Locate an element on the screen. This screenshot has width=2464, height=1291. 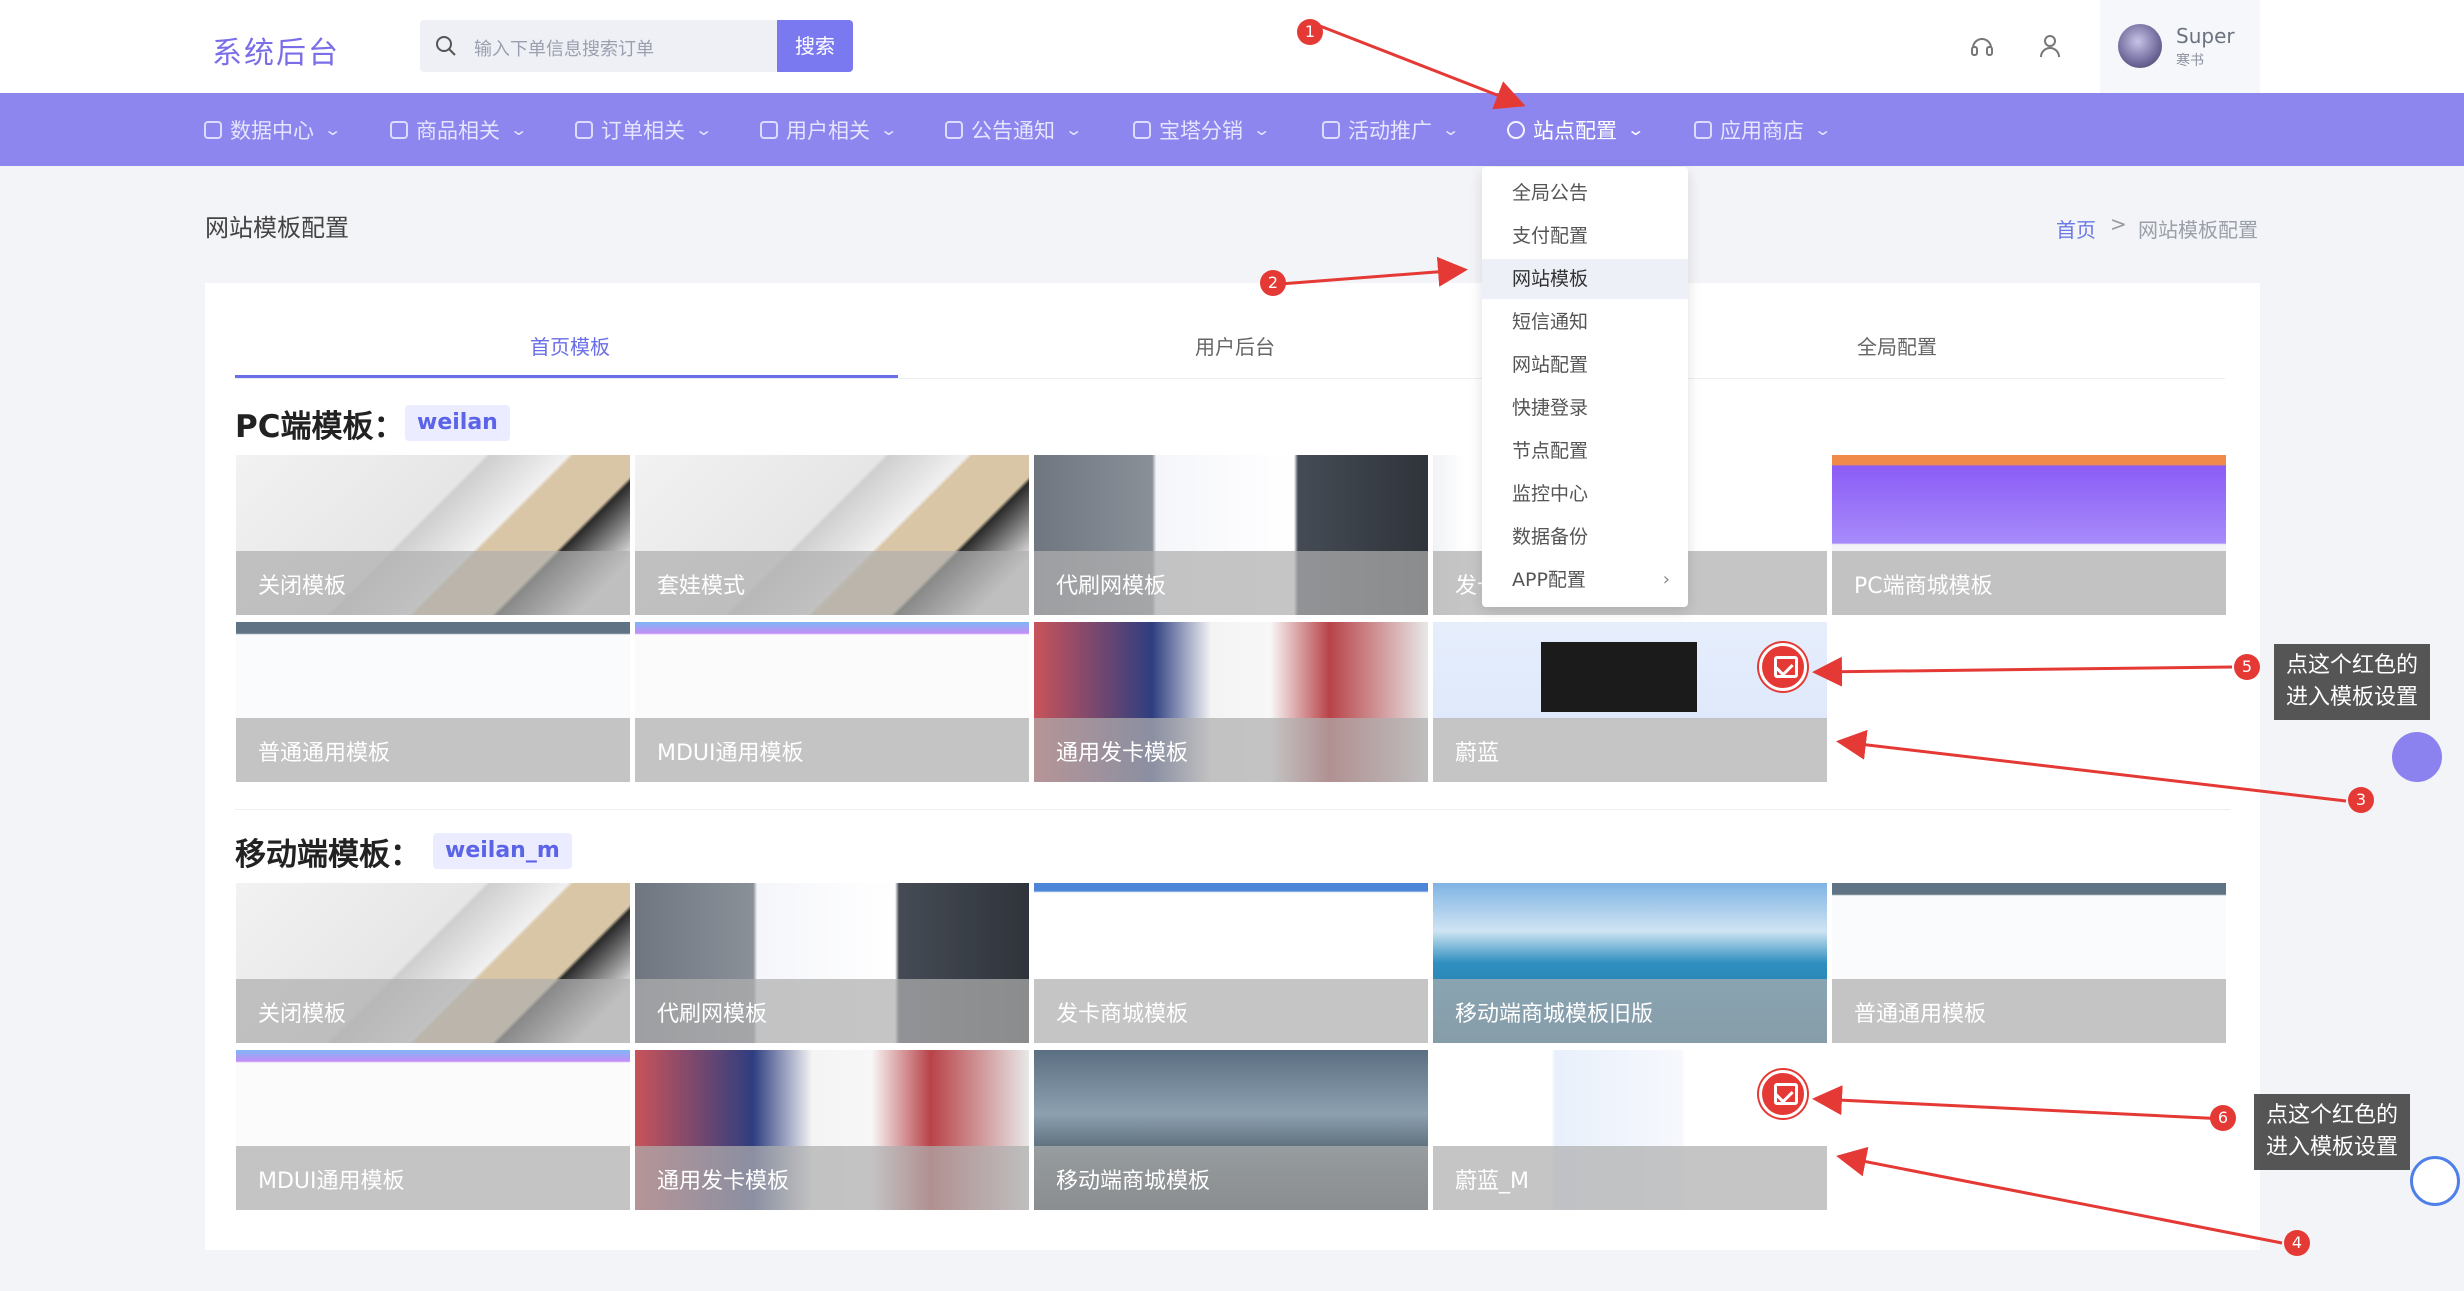
search-input: 输入下单信息搜索订单 is located at coordinates (599, 46).